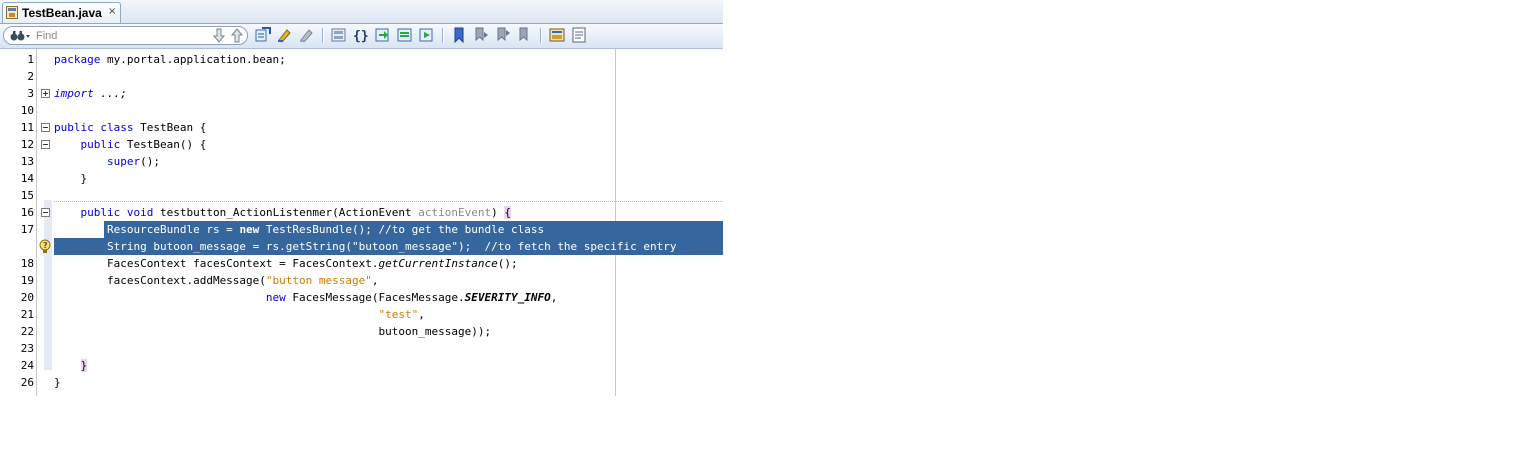 This screenshot has width=1531, height=457. Describe the element at coordinates (45, 93) in the screenshot. I see `expand-fold-icon` at that location.